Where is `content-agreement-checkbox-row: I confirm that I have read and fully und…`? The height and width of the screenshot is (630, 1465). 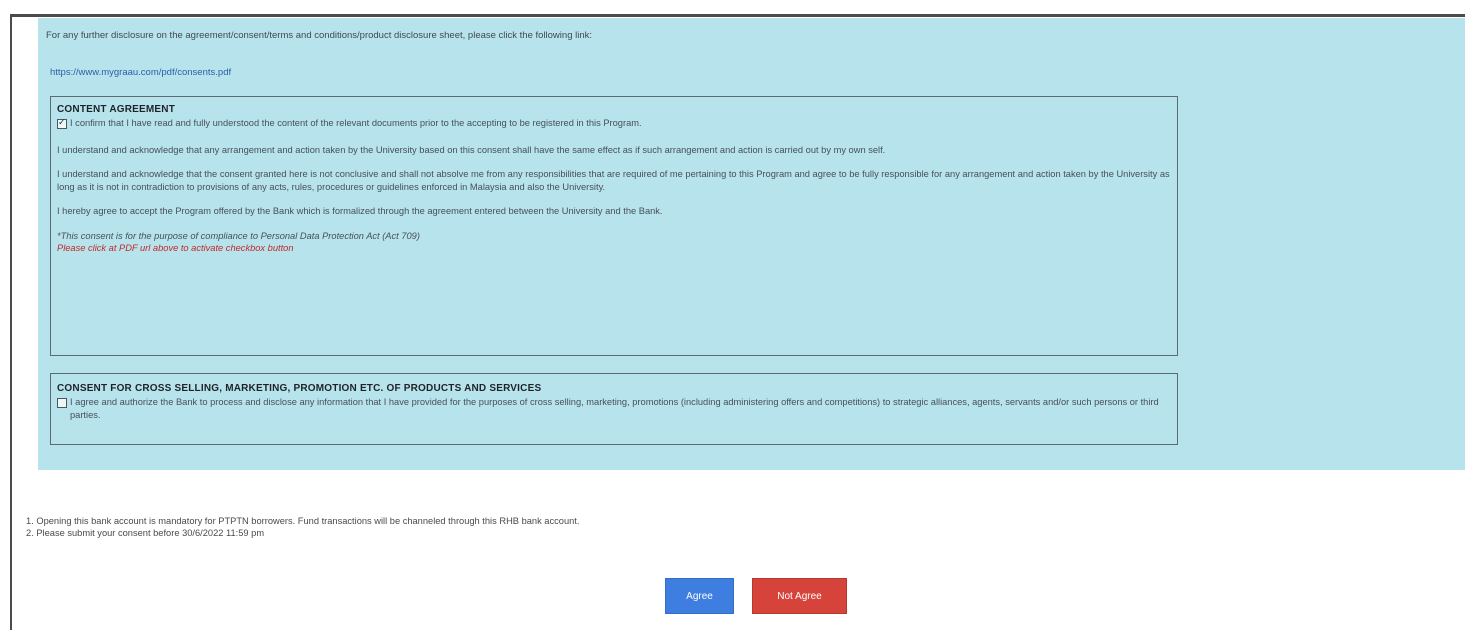
content-agreement-checkbox-row: I confirm that I have read and fully und… is located at coordinates (614, 123).